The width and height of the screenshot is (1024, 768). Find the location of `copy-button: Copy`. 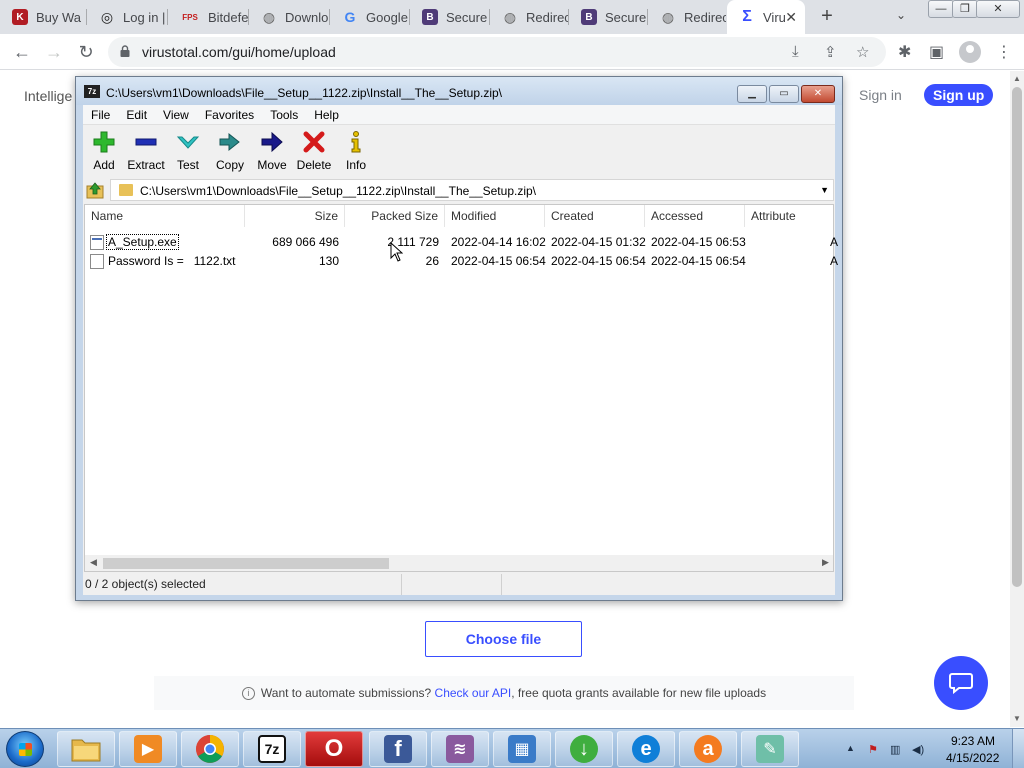

copy-button: Copy is located at coordinates (230, 151).